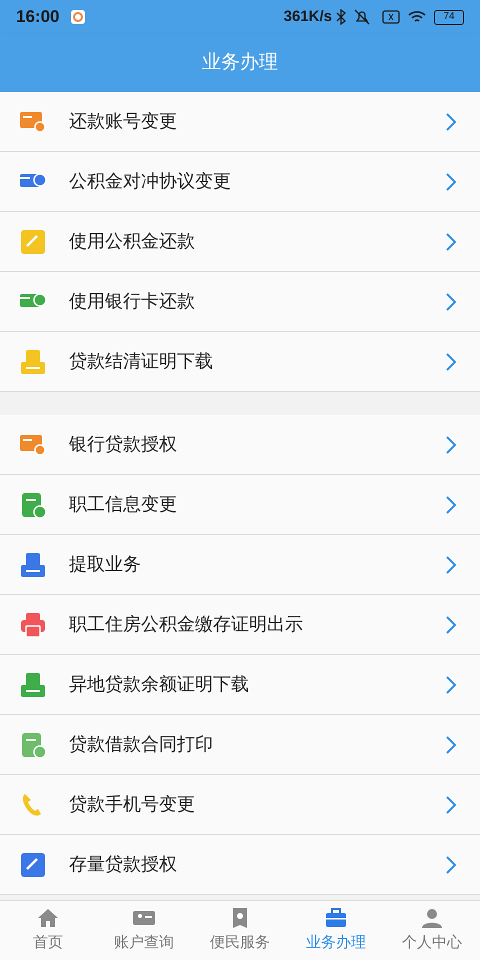  I want to click on page-title: 业务办理, so click(240, 62).